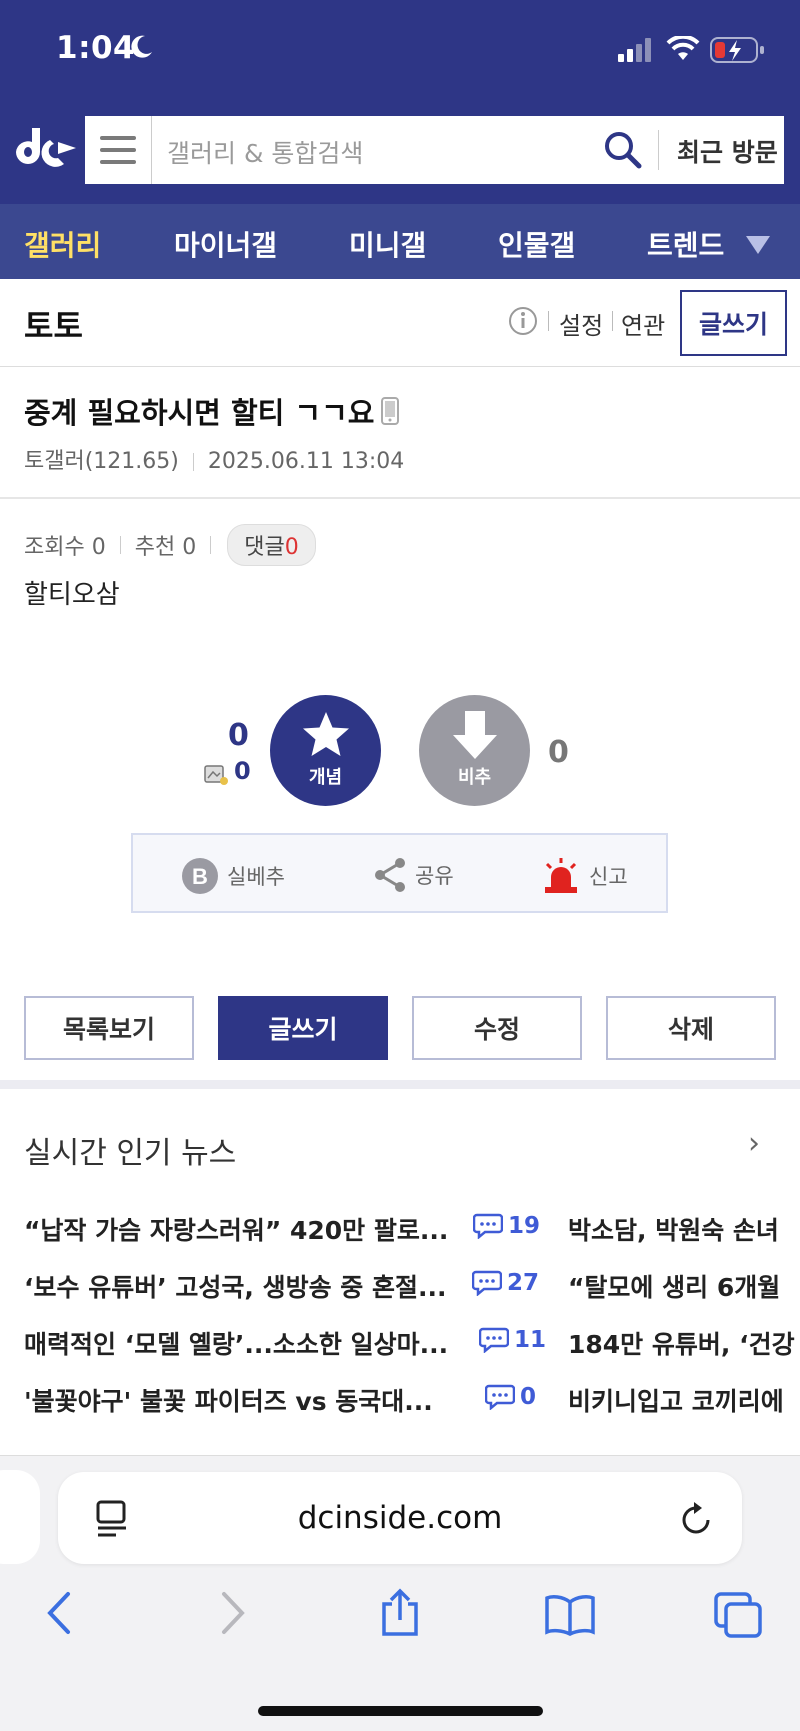  Describe the element at coordinates (265, 152) in the screenshot. I see `search-input: 갤러리 & 통합검색` at that location.